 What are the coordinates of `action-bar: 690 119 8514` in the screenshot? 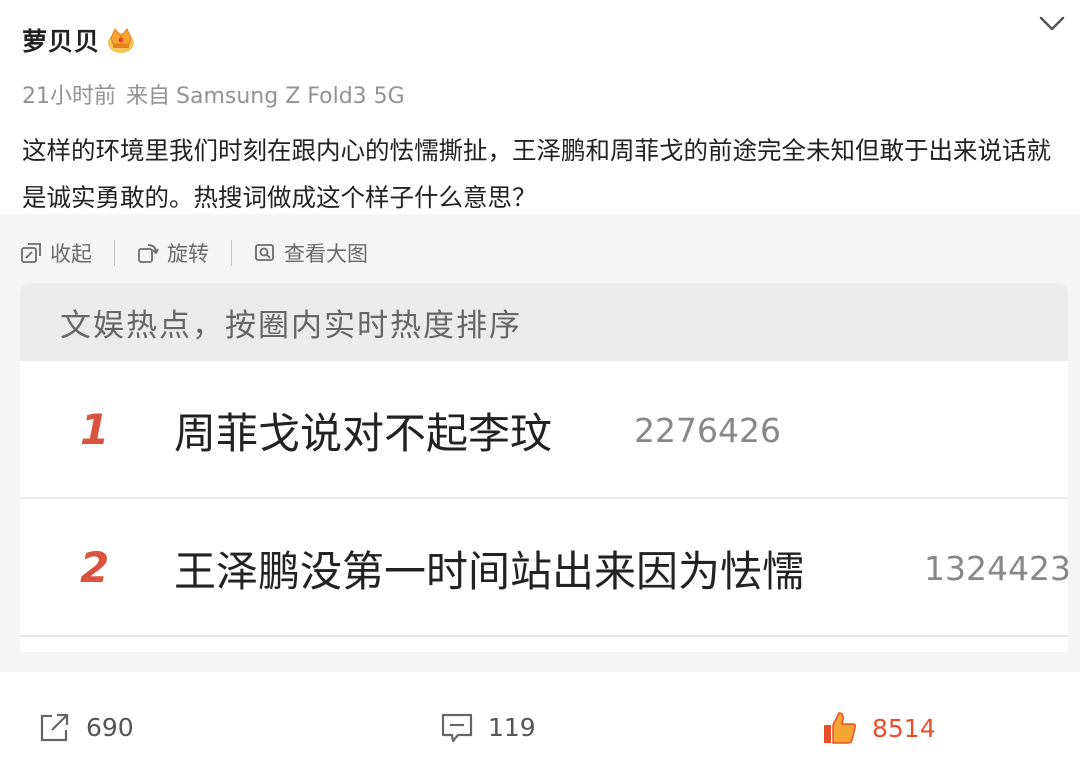 It's located at (540, 732).